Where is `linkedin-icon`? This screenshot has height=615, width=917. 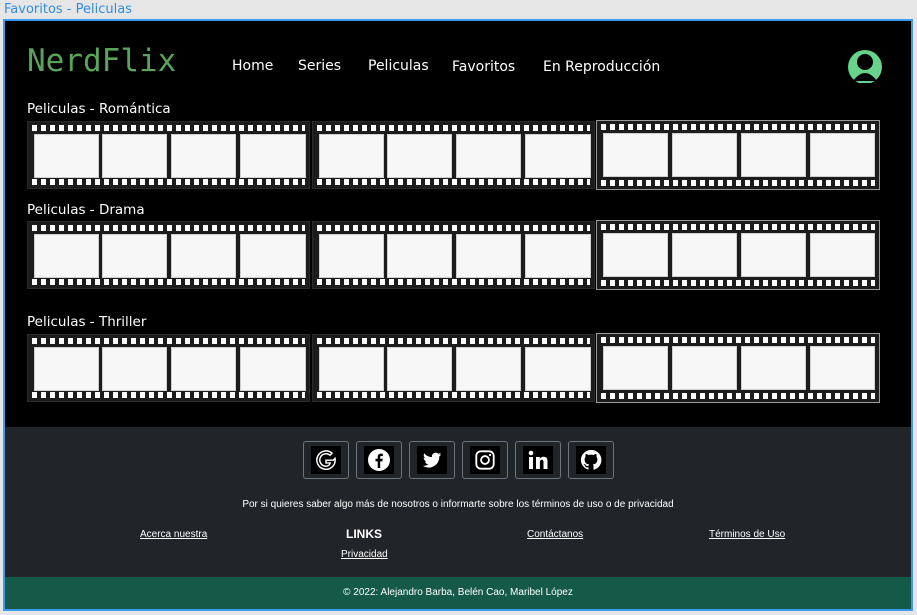 linkedin-icon is located at coordinates (538, 460).